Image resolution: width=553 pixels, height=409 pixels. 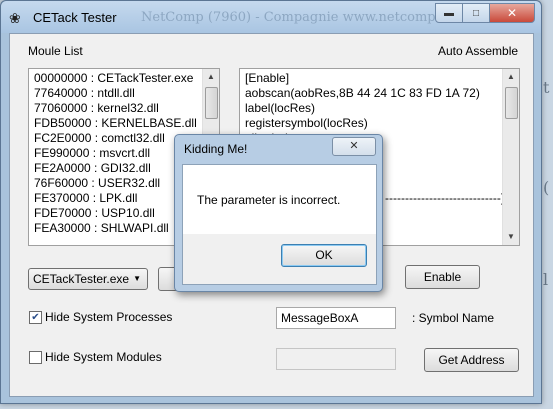 What do you see at coordinates (108, 317) in the screenshot?
I see `hide-system-processes-label: Hide System Processes` at bounding box center [108, 317].